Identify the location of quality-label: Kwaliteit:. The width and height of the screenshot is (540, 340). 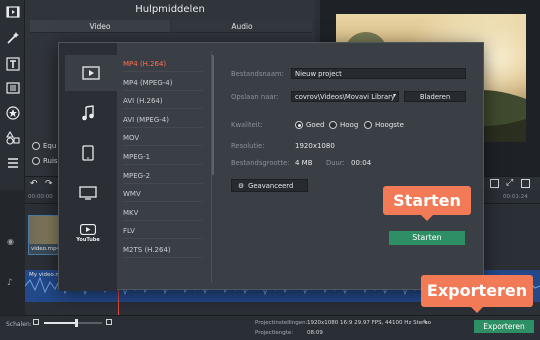
(247, 125).